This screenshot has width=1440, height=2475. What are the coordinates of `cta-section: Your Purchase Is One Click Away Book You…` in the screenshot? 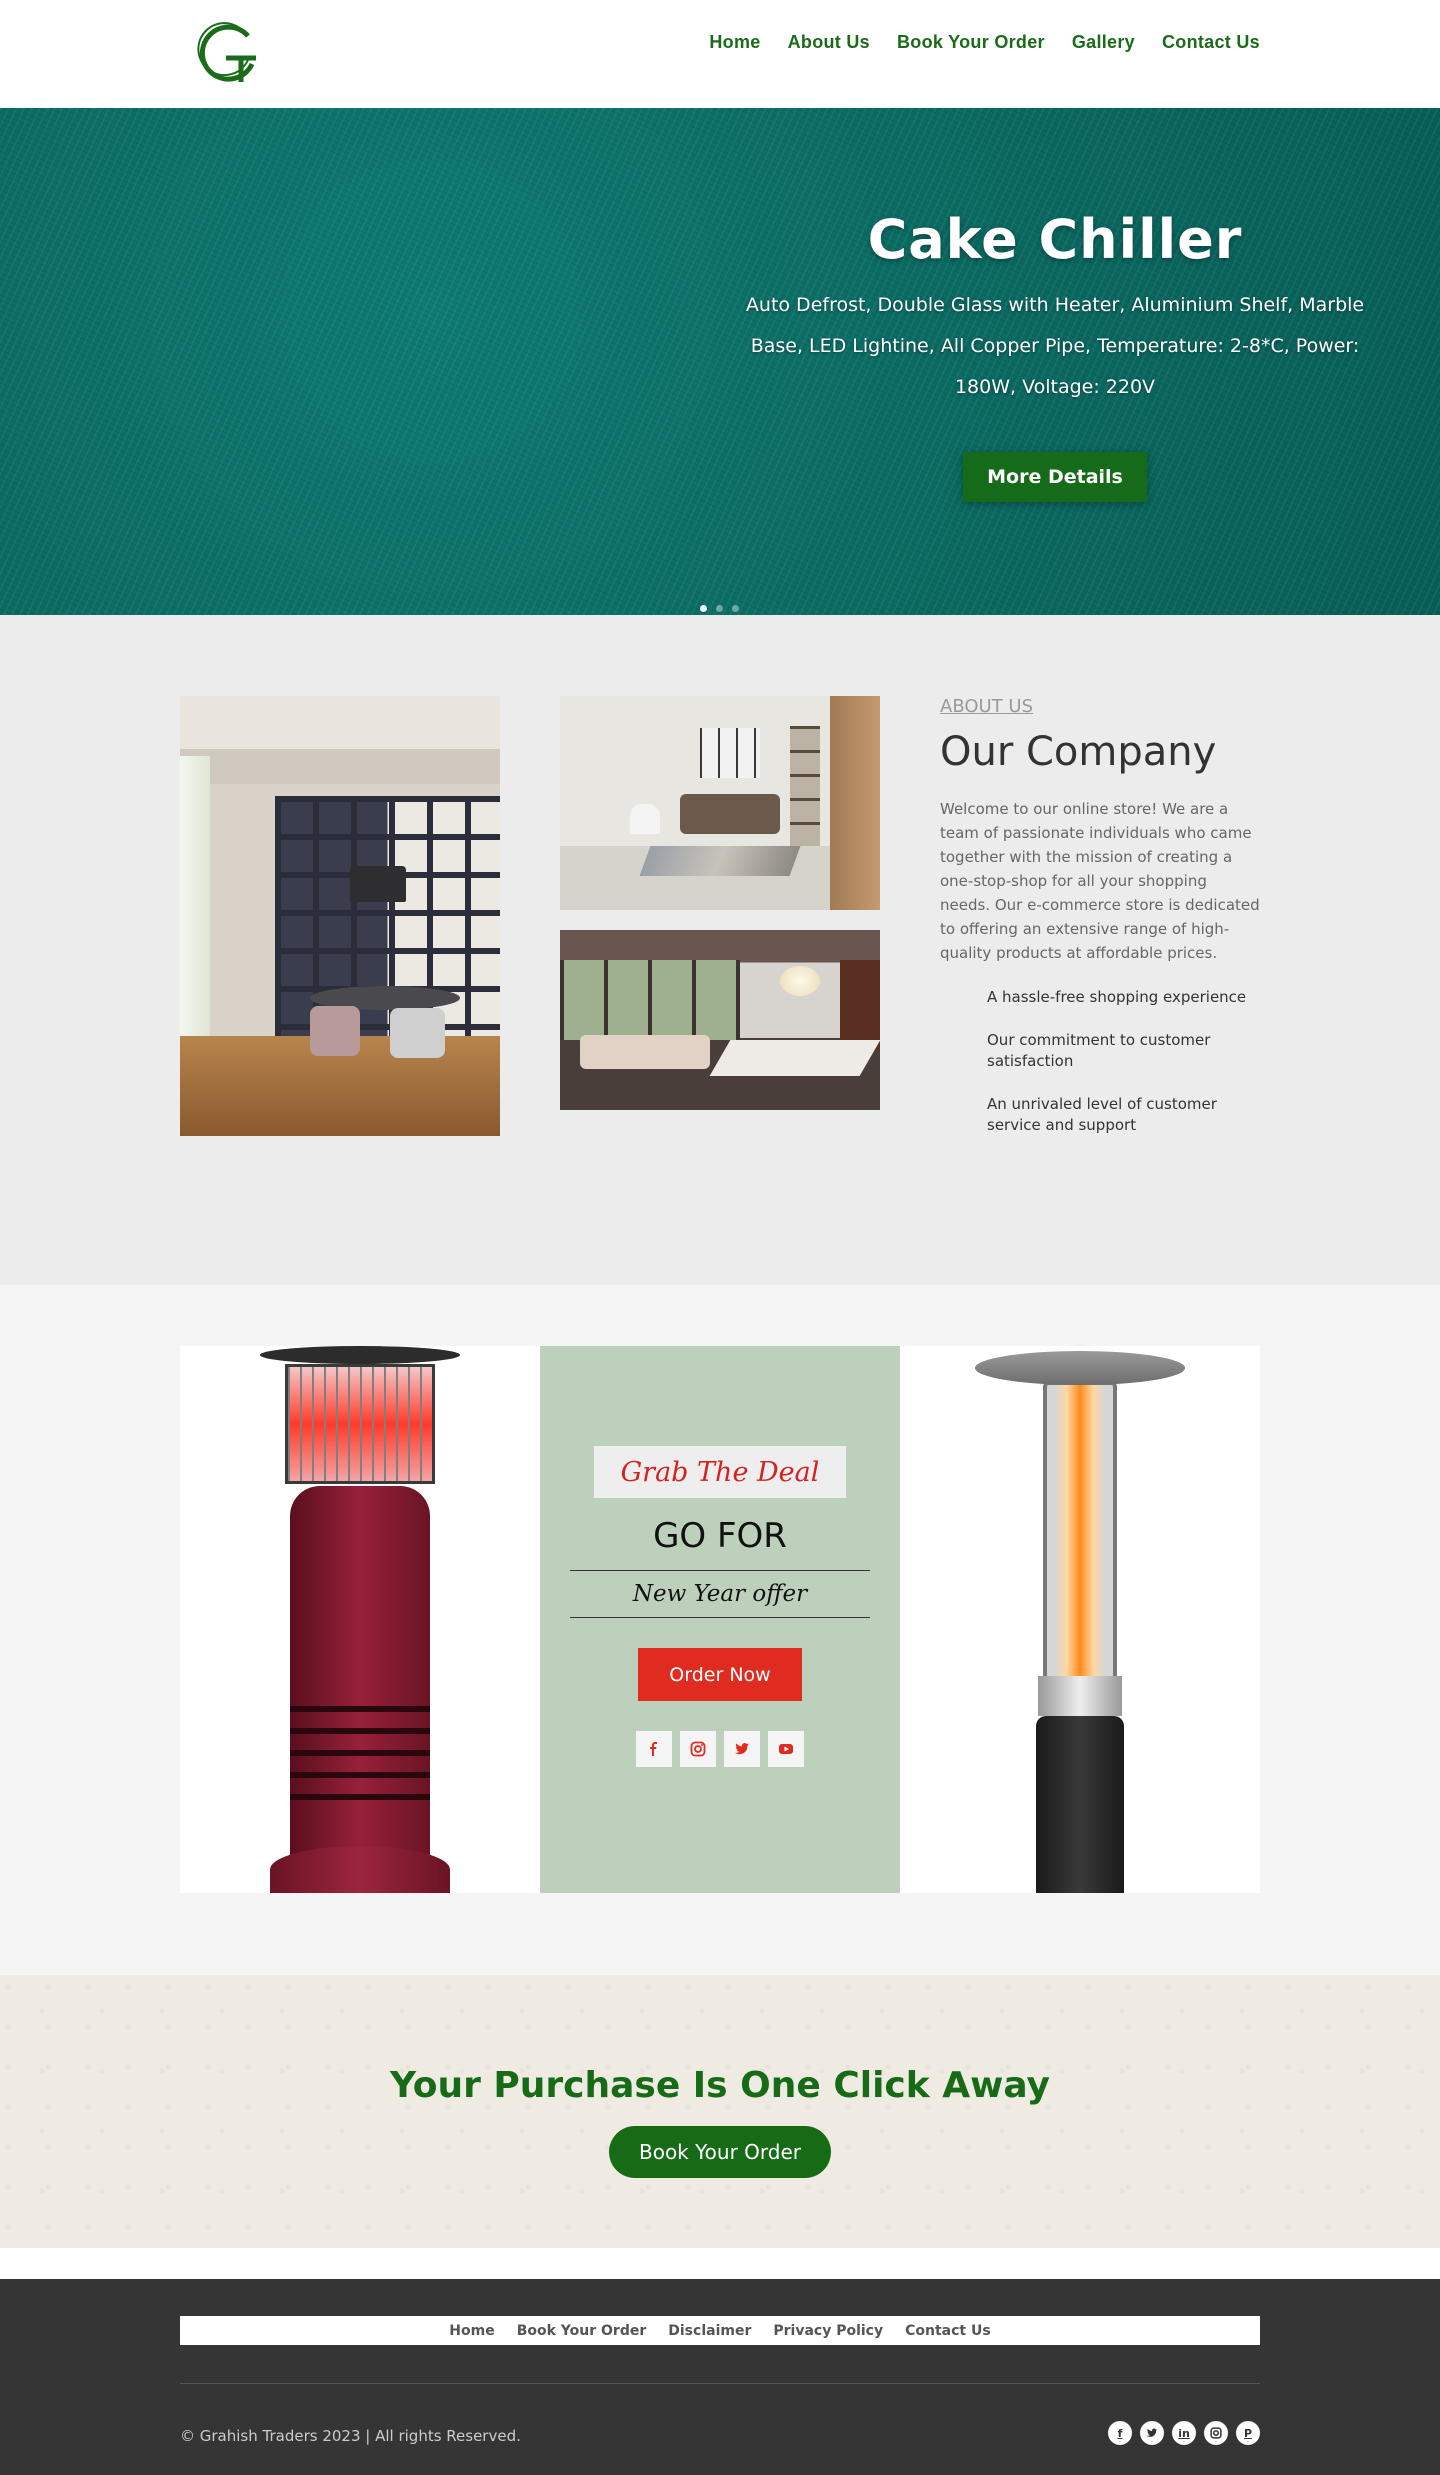 It's located at (720, 2111).